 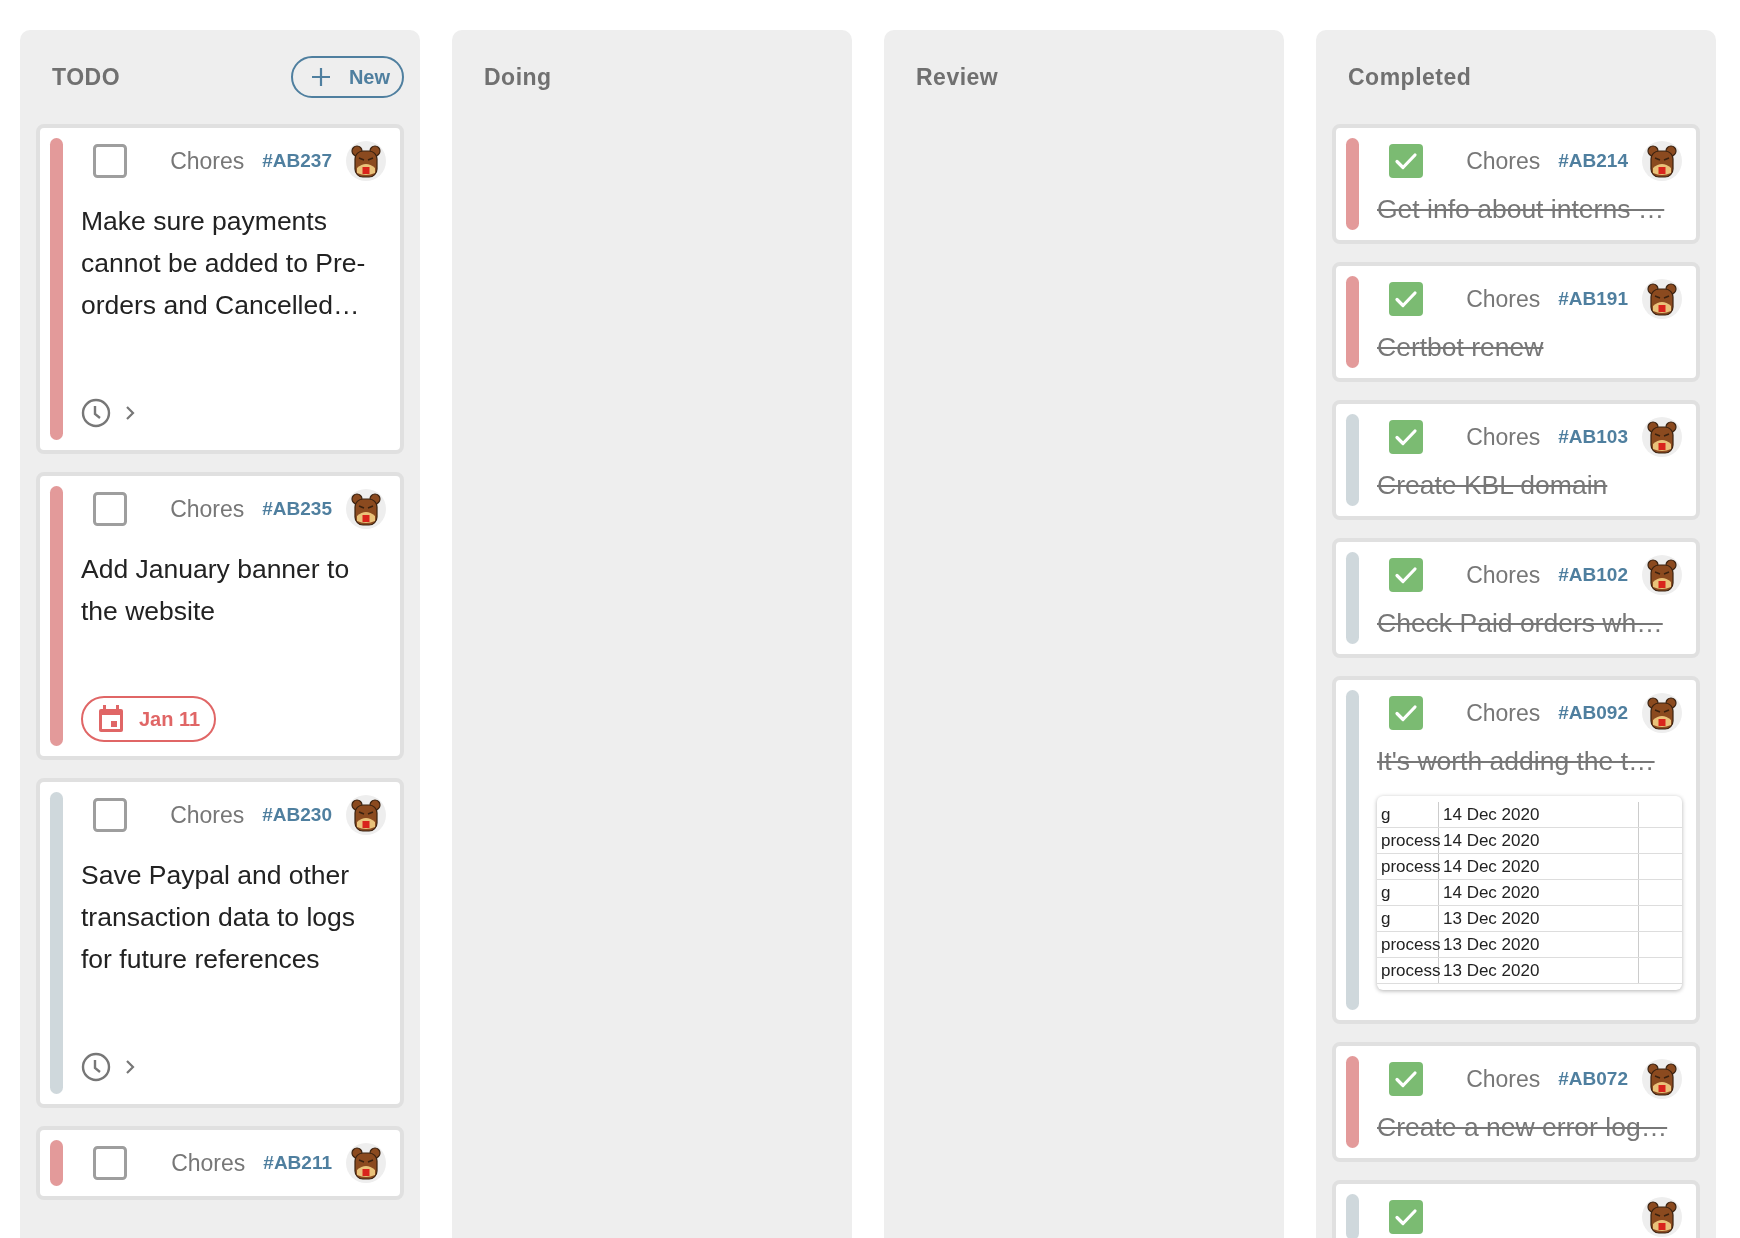 I want to click on due-date-badge: Jan 11, so click(x=149, y=719).